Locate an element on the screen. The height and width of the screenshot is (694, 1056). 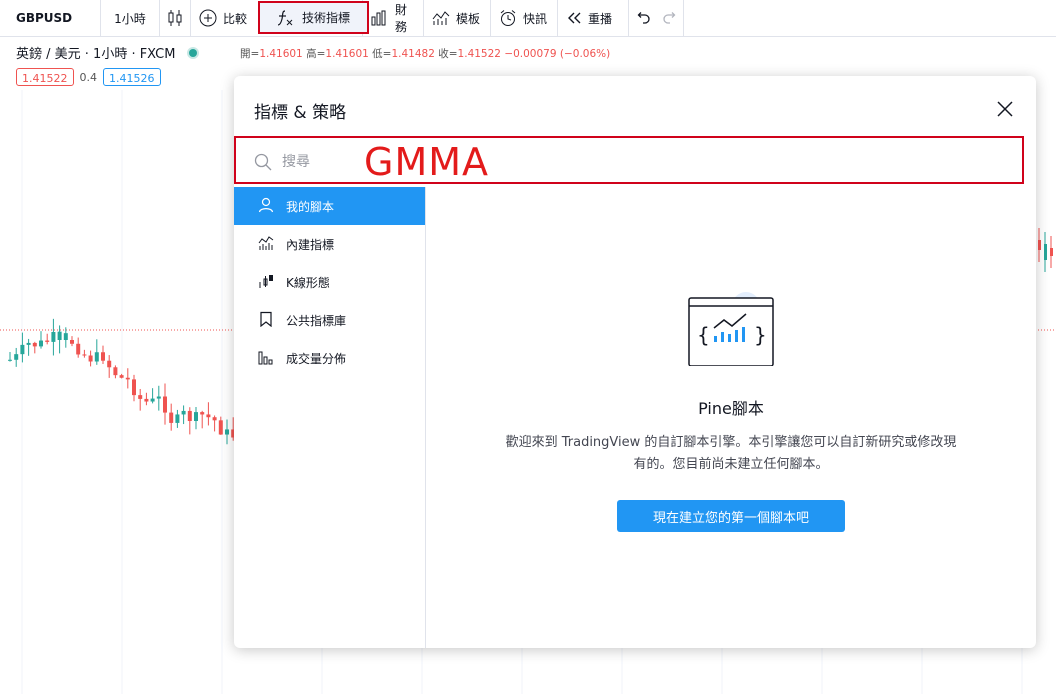
pine-script-illustration: { } is located at coordinates (733, 327).